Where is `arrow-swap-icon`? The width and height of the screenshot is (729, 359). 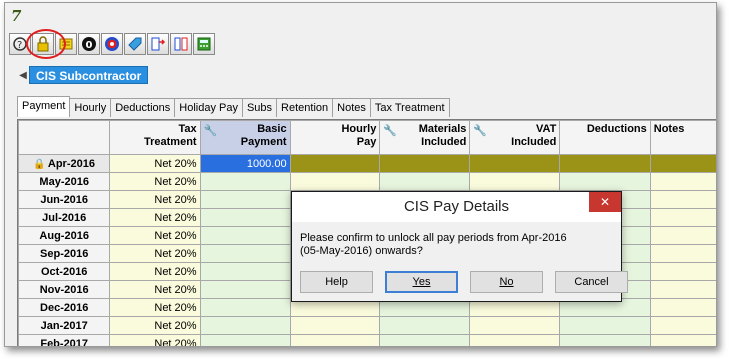 arrow-swap-icon is located at coordinates (158, 44).